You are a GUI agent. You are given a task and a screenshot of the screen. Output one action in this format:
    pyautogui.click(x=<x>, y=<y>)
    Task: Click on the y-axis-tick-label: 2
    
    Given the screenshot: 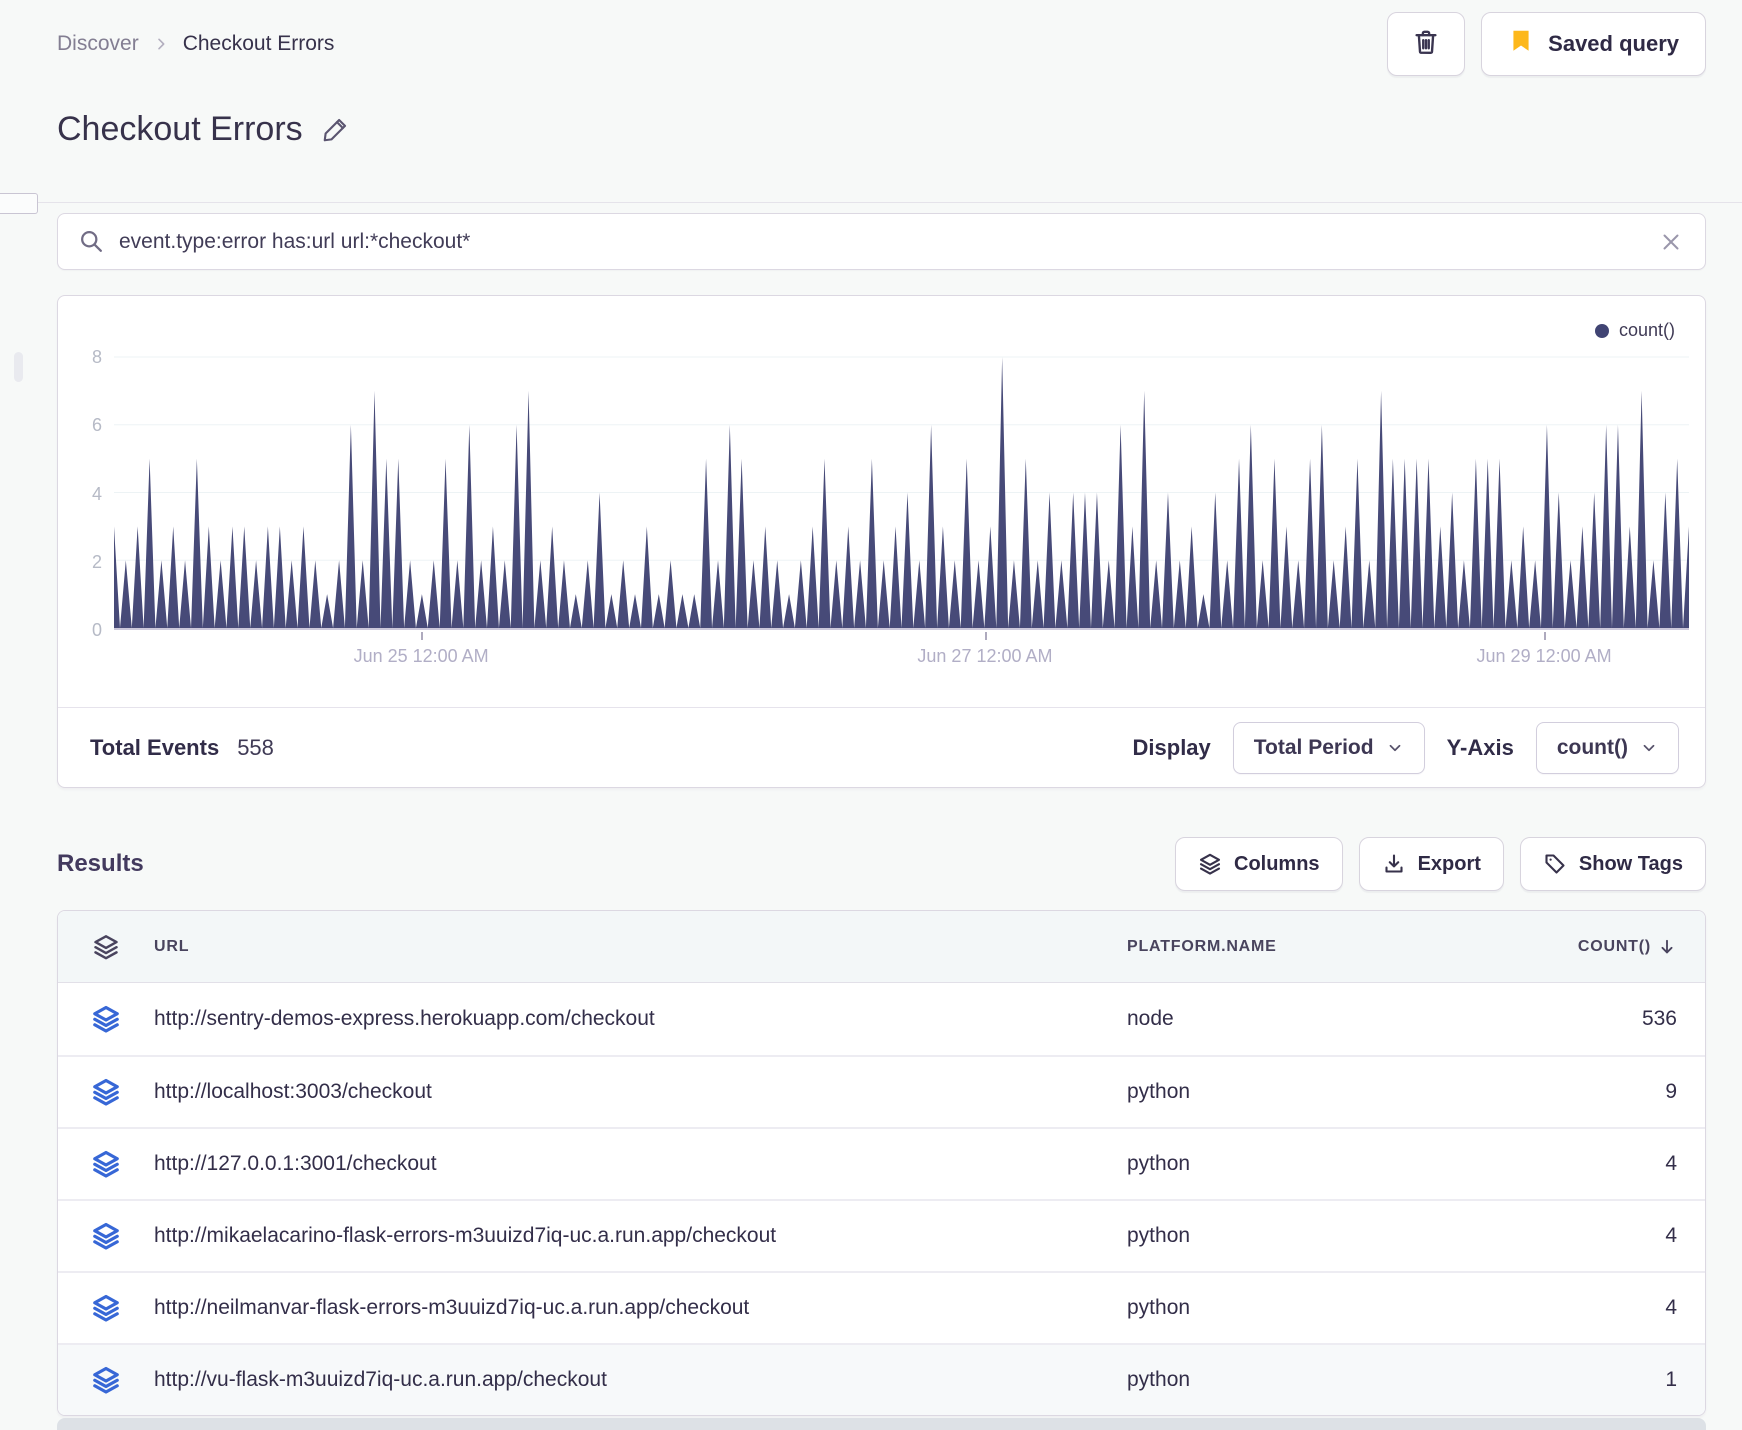 What is the action you would take?
    pyautogui.click(x=96, y=561)
    